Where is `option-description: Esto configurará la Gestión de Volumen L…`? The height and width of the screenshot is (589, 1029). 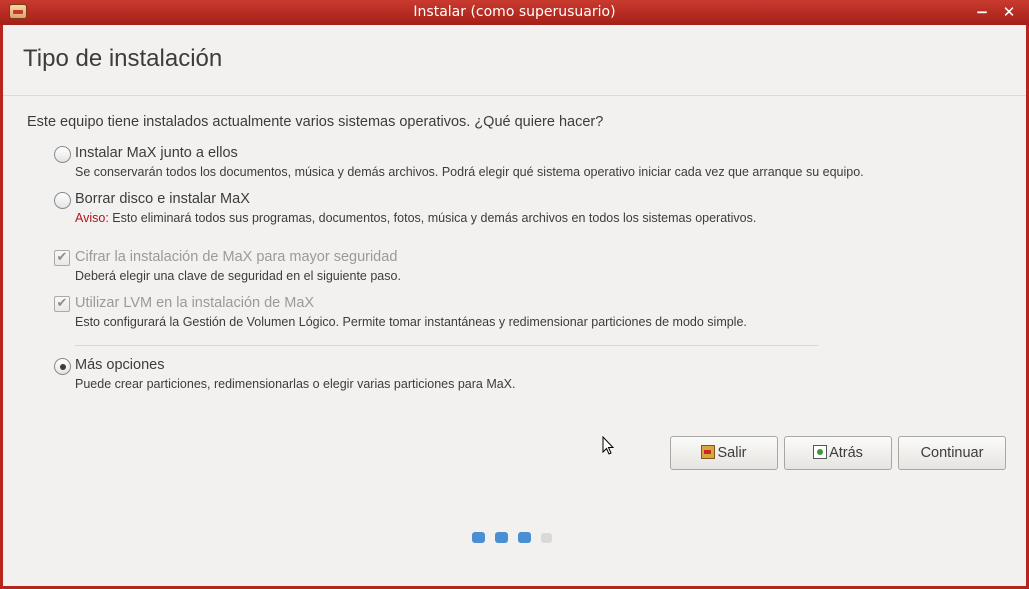
option-description: Esto configurará la Gestión de Volumen L… is located at coordinates (411, 322).